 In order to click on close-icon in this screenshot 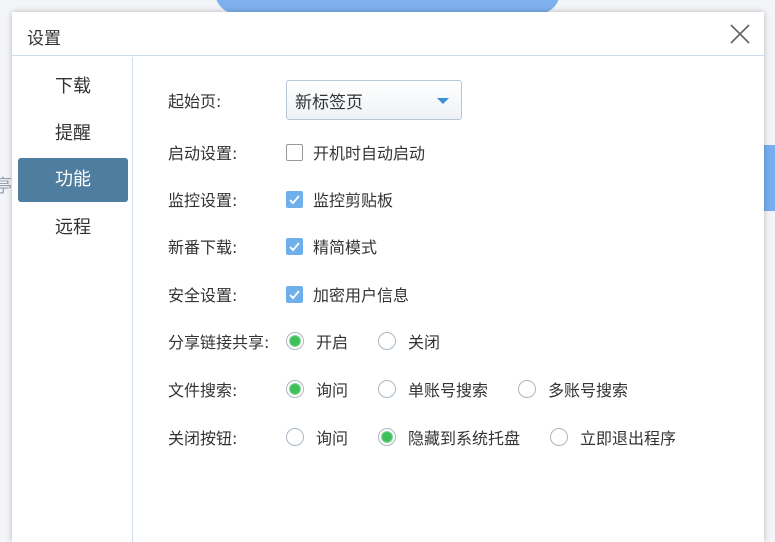, I will do `click(740, 34)`.